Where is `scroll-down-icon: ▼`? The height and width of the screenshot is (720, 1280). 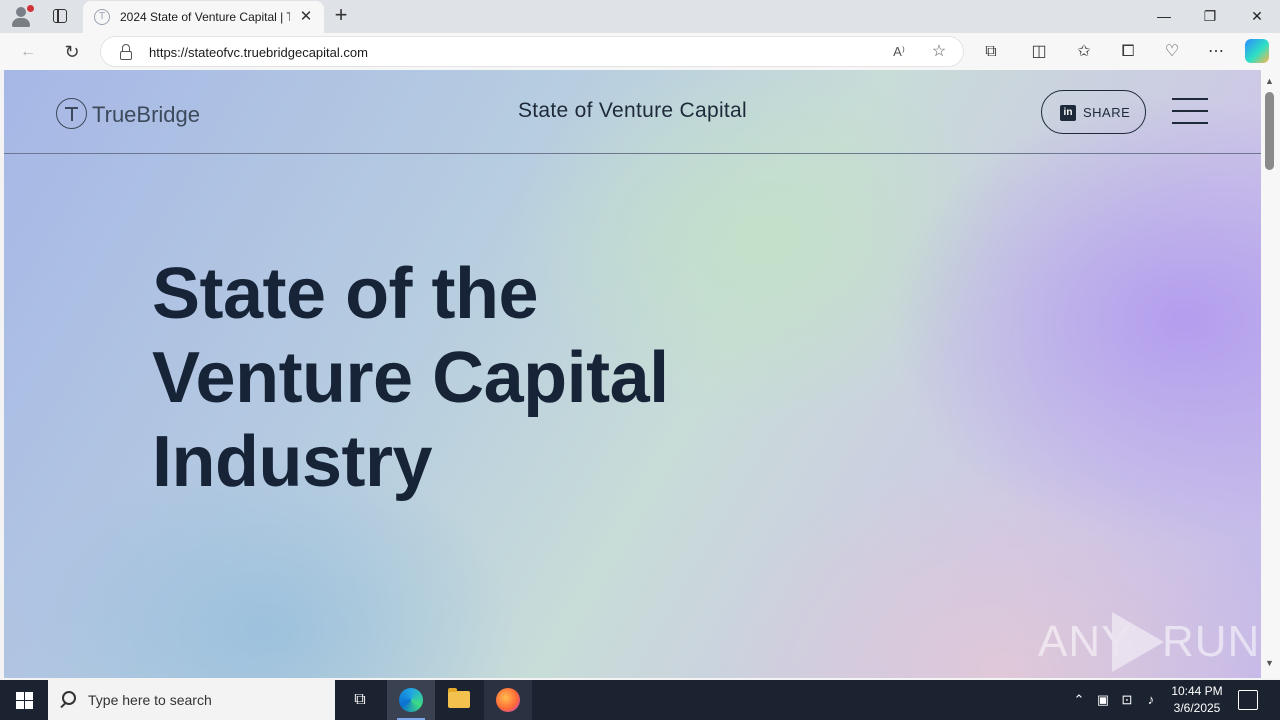 scroll-down-icon: ▼ is located at coordinates (1269, 663).